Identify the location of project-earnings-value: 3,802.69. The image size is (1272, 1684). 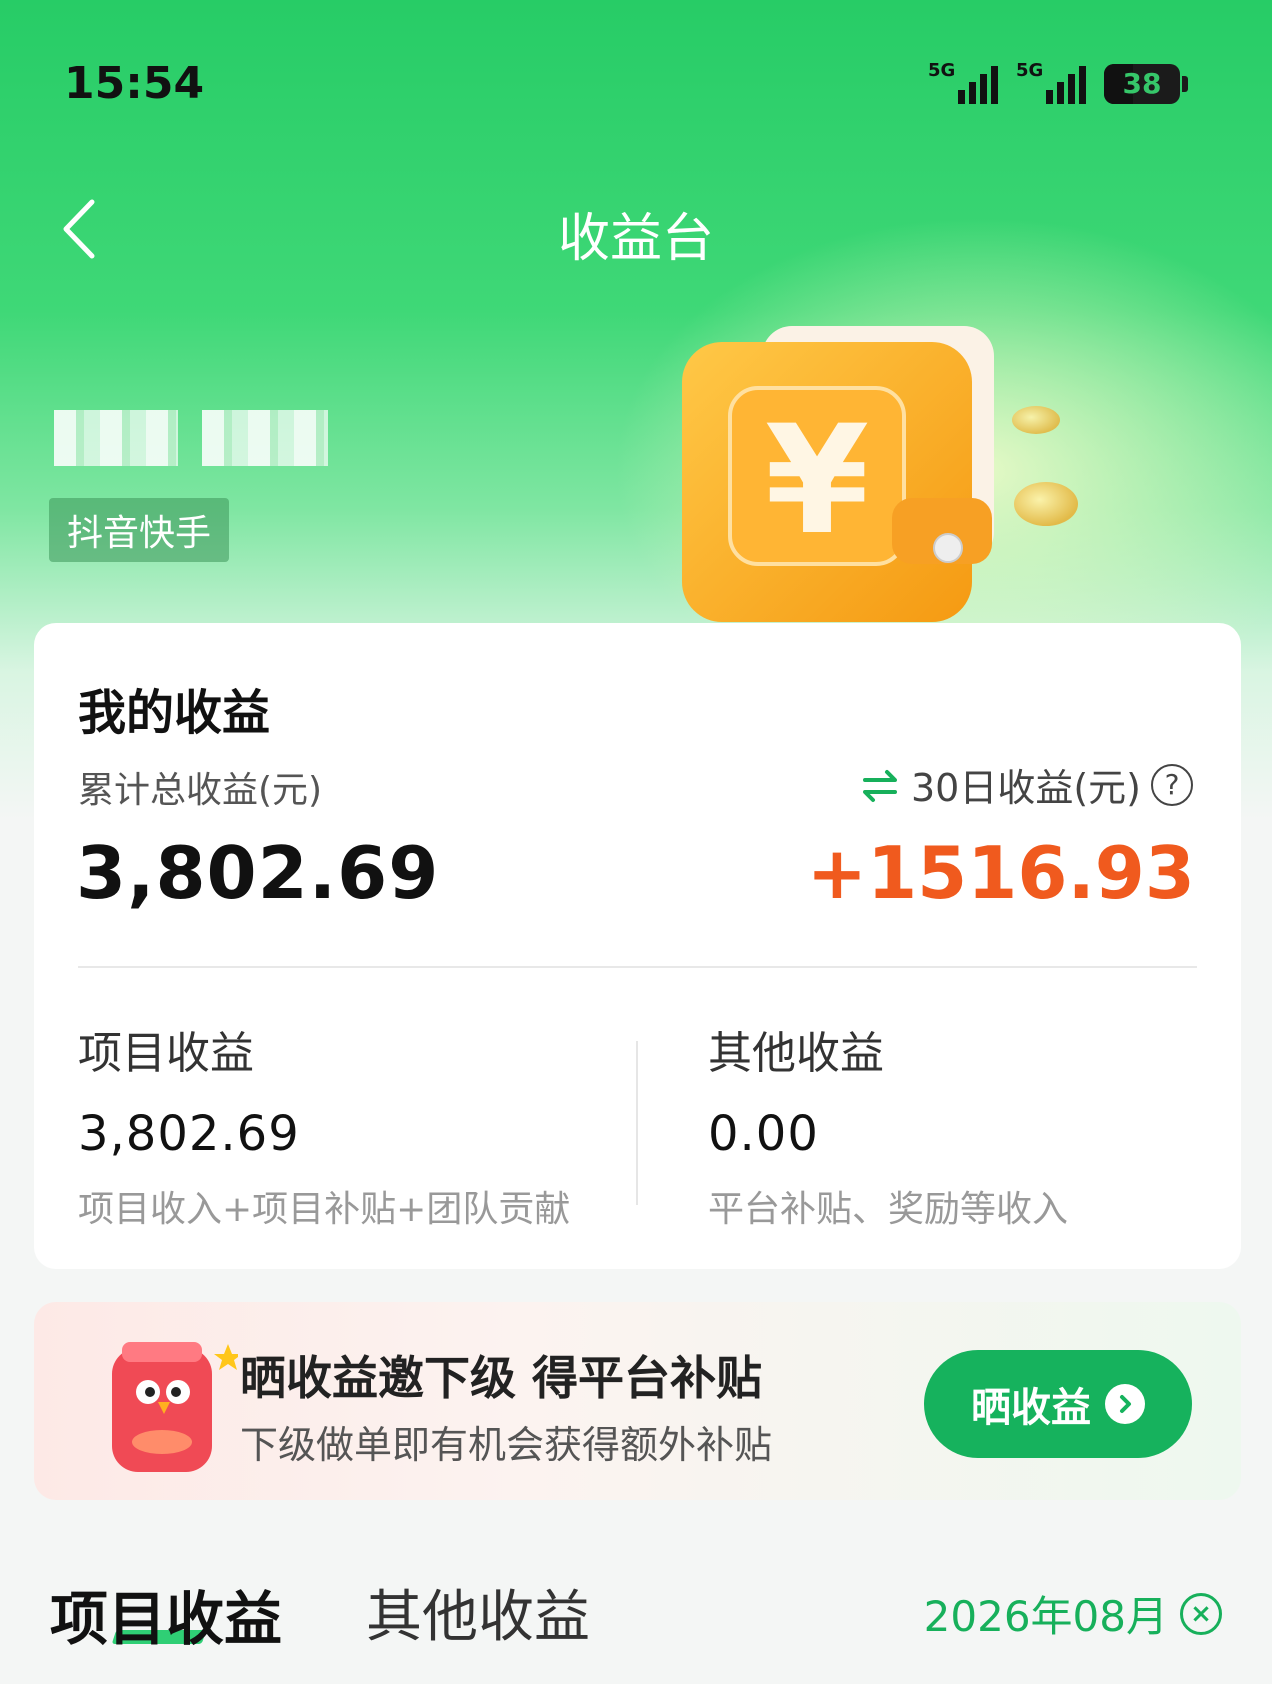
(189, 1134).